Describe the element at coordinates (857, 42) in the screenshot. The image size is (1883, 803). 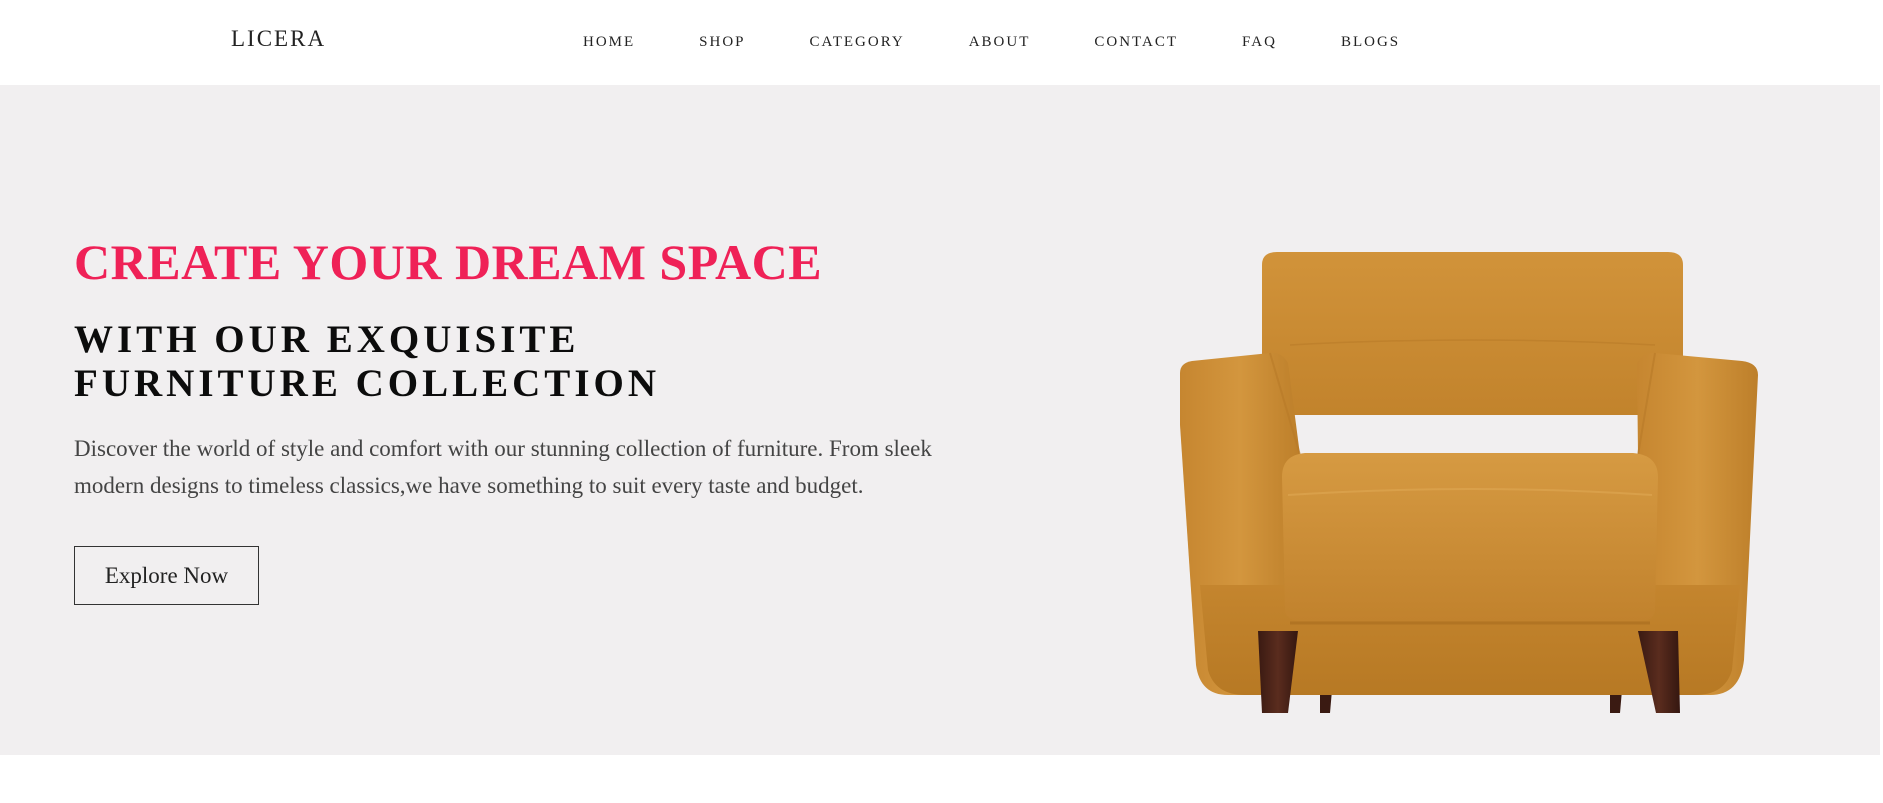
I see `nav-item-category: CATEGORY` at that location.